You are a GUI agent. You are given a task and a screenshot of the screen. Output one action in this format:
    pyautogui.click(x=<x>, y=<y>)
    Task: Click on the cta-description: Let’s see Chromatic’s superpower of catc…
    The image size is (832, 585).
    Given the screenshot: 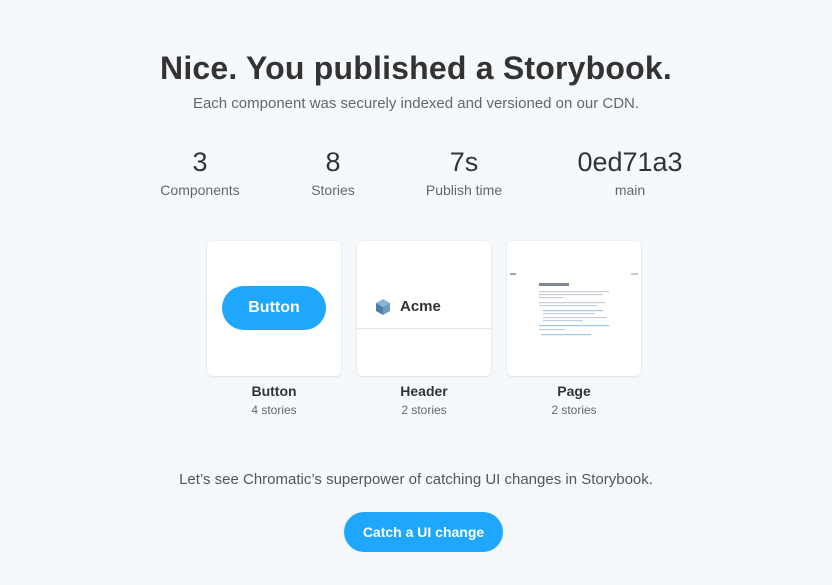 What is the action you would take?
    pyautogui.click(x=416, y=479)
    